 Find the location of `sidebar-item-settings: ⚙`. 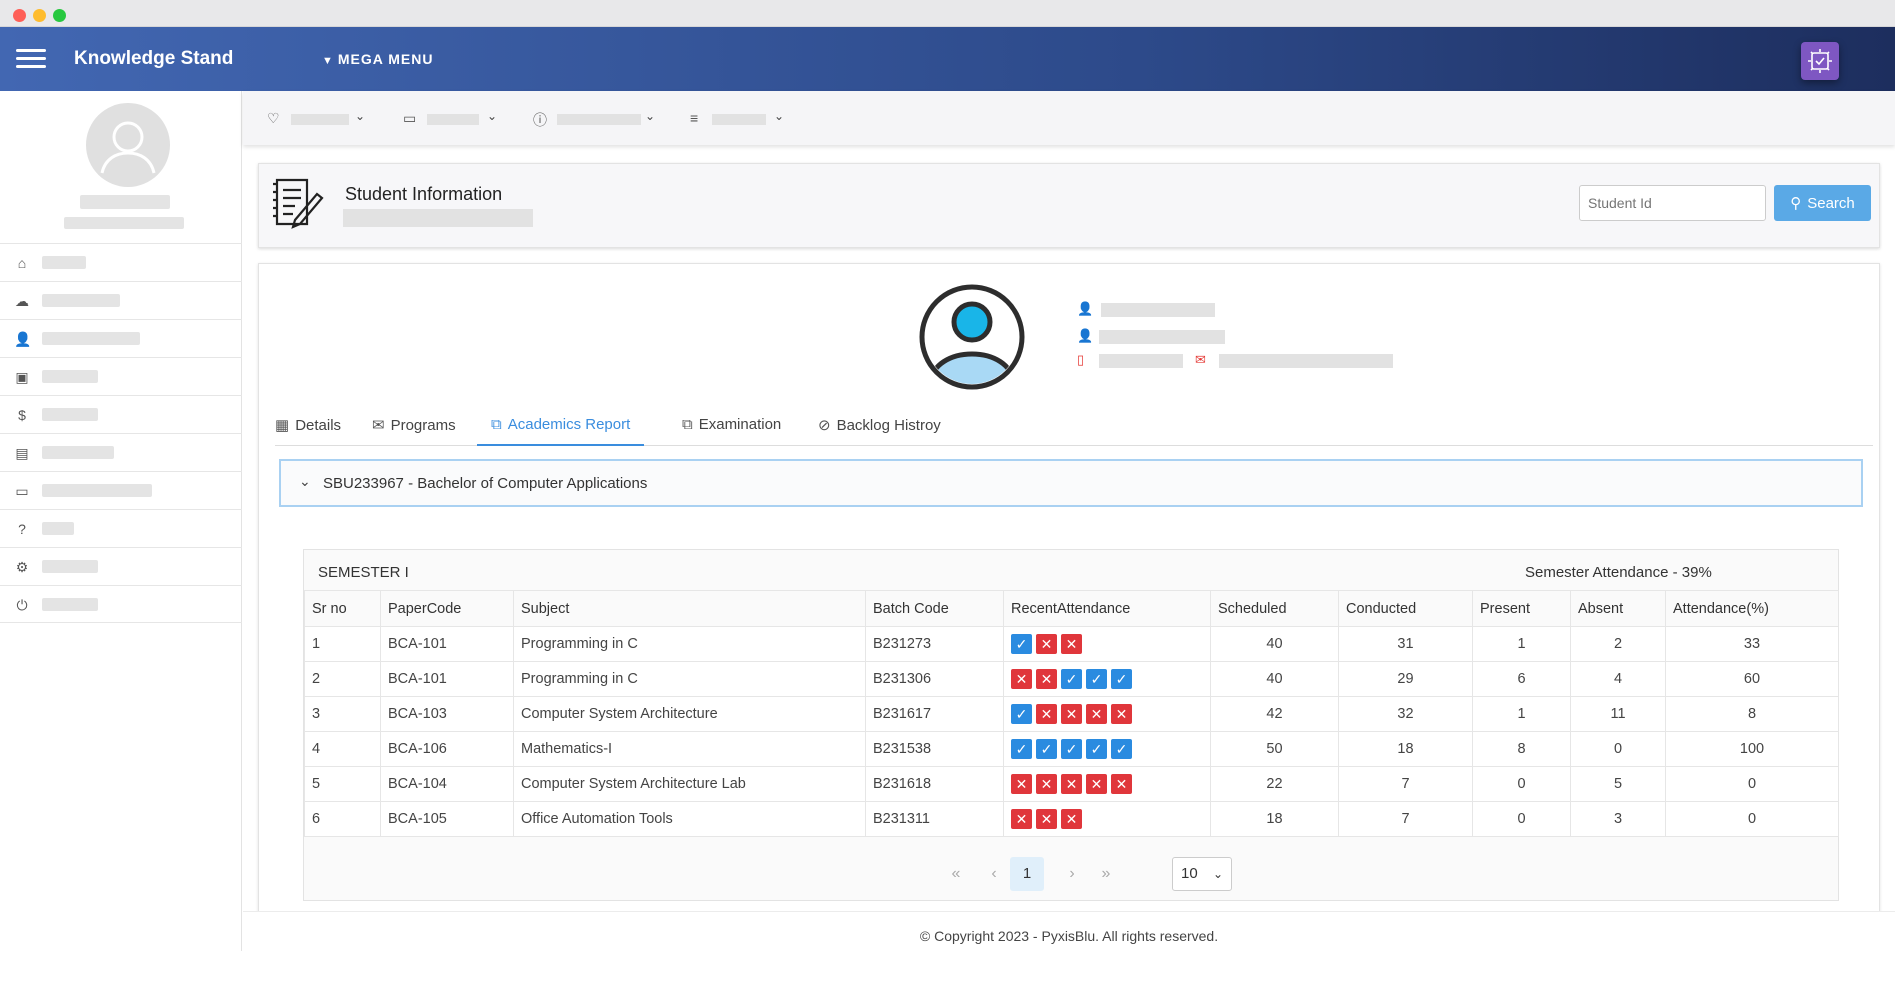

sidebar-item-settings: ⚙ is located at coordinates (121, 566).